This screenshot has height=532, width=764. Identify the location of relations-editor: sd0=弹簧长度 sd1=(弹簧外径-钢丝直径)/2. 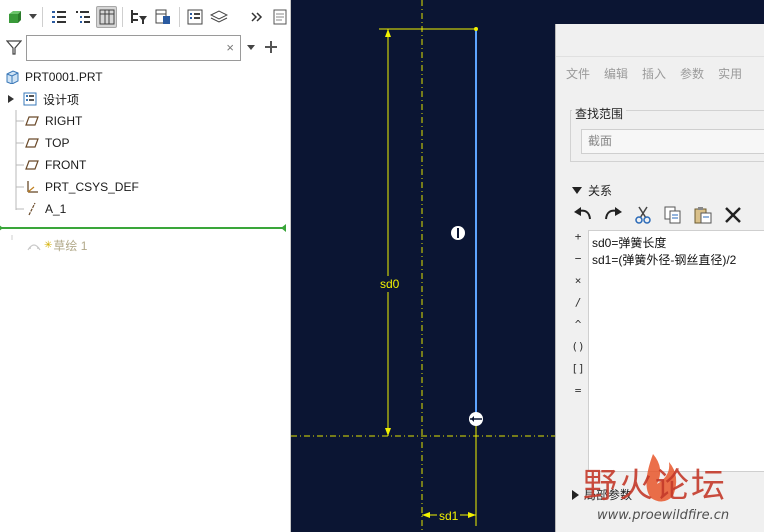
(676, 351).